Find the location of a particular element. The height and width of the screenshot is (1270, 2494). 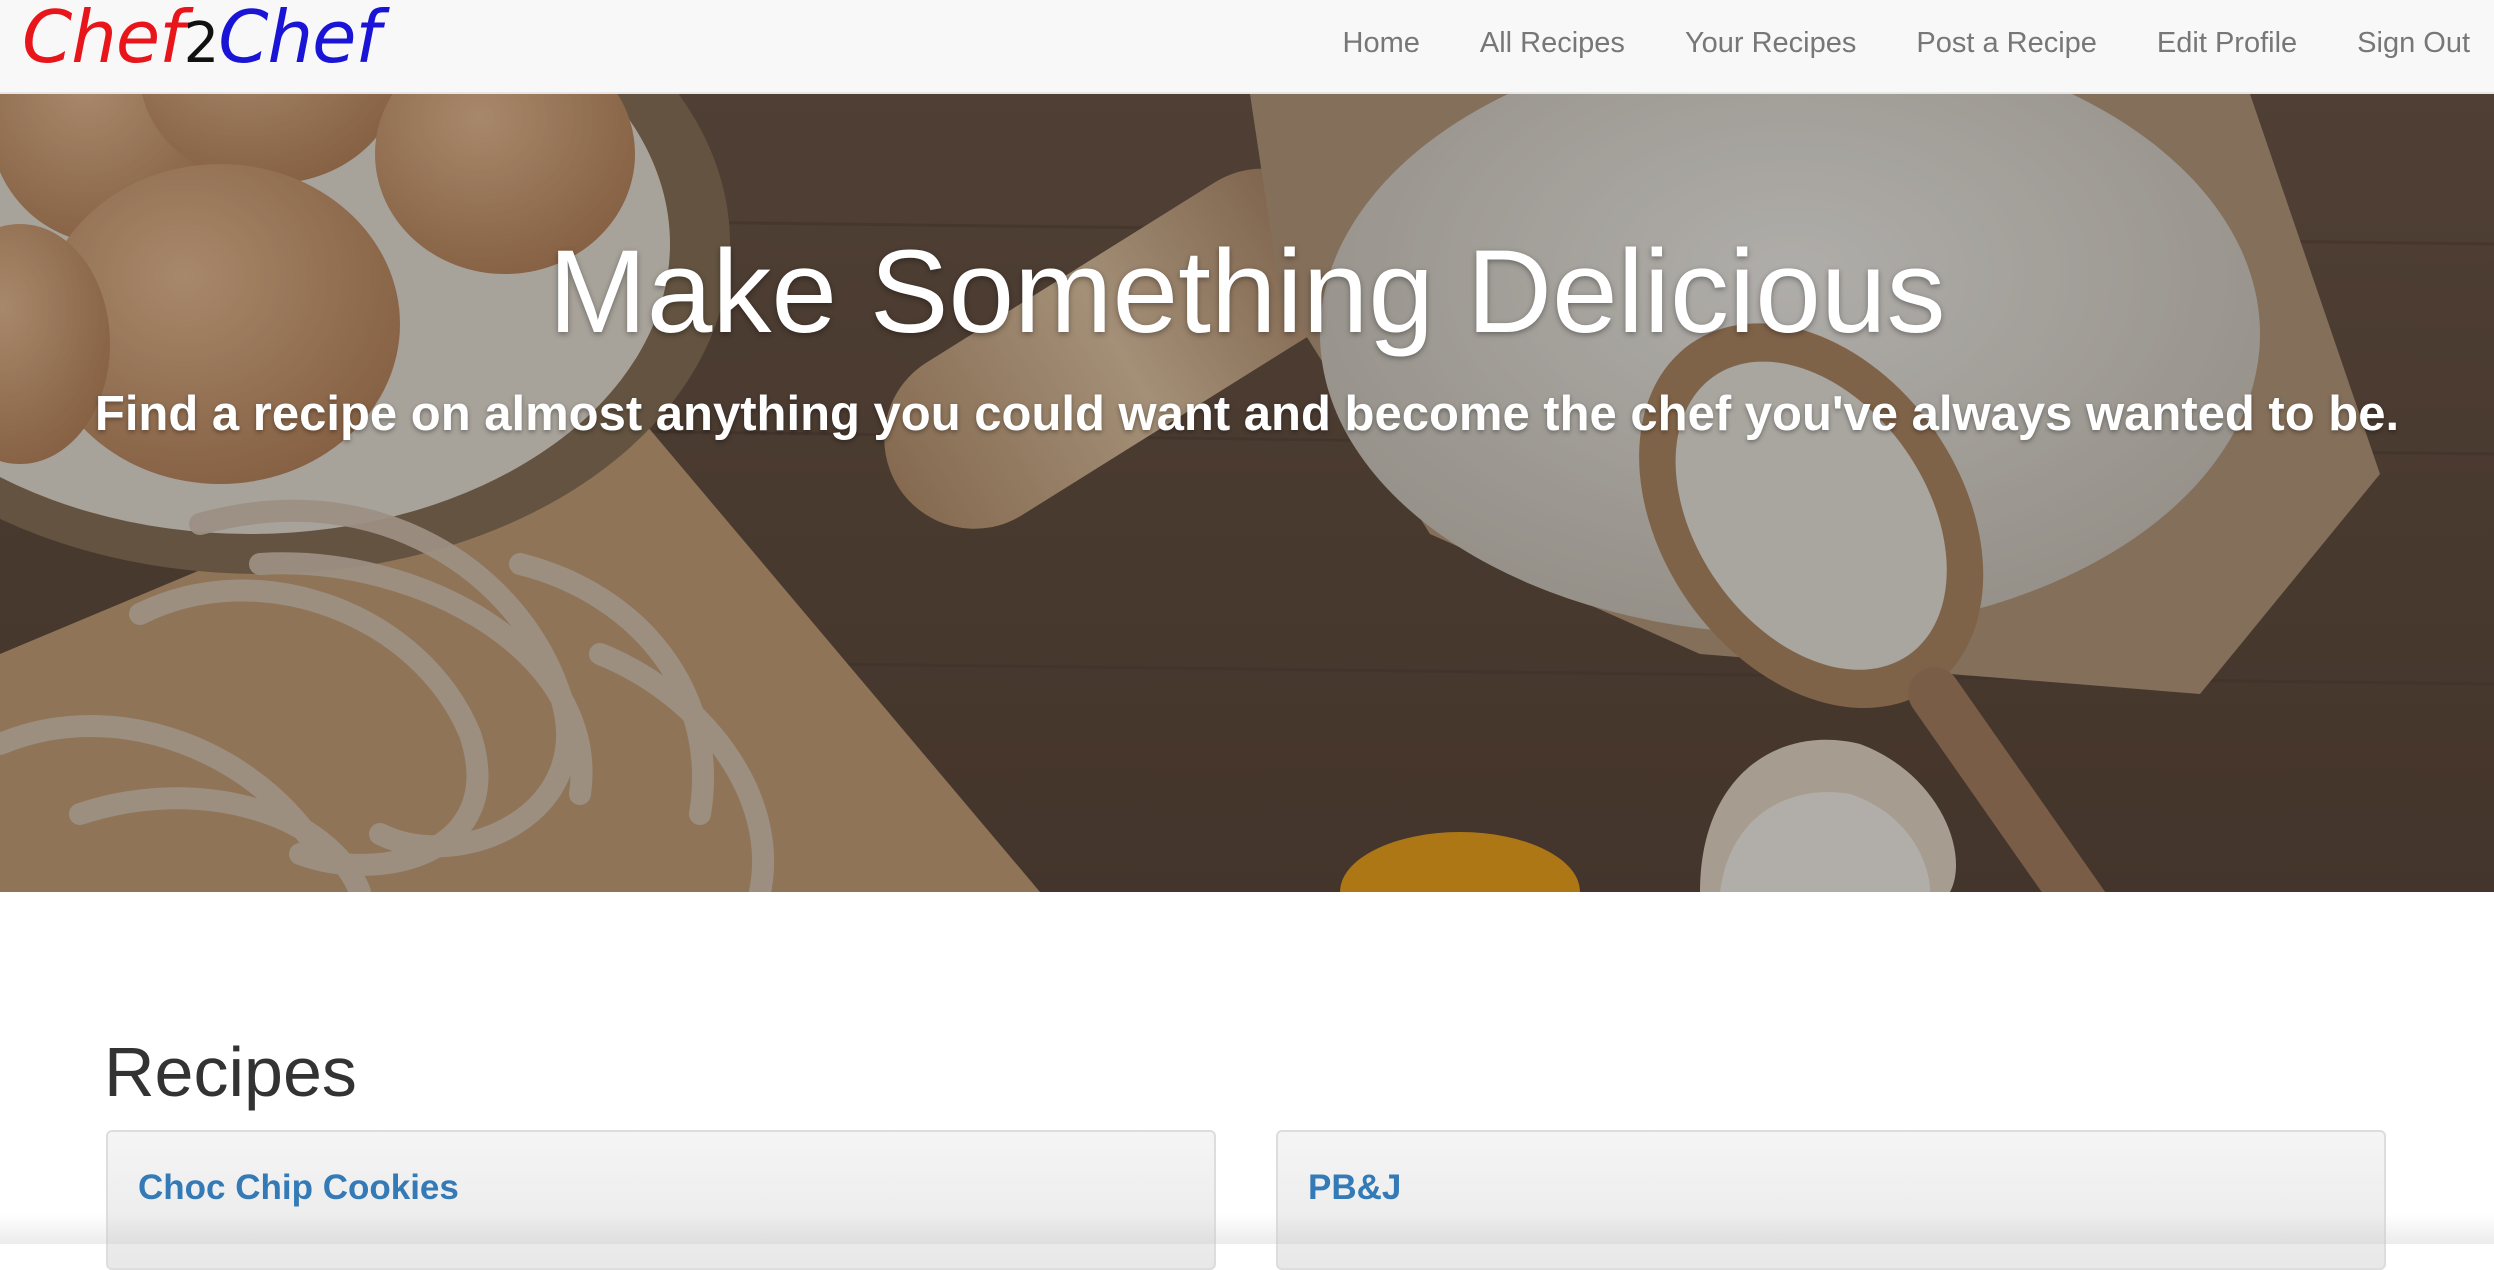

nav-home: Home is located at coordinates (1381, 43).